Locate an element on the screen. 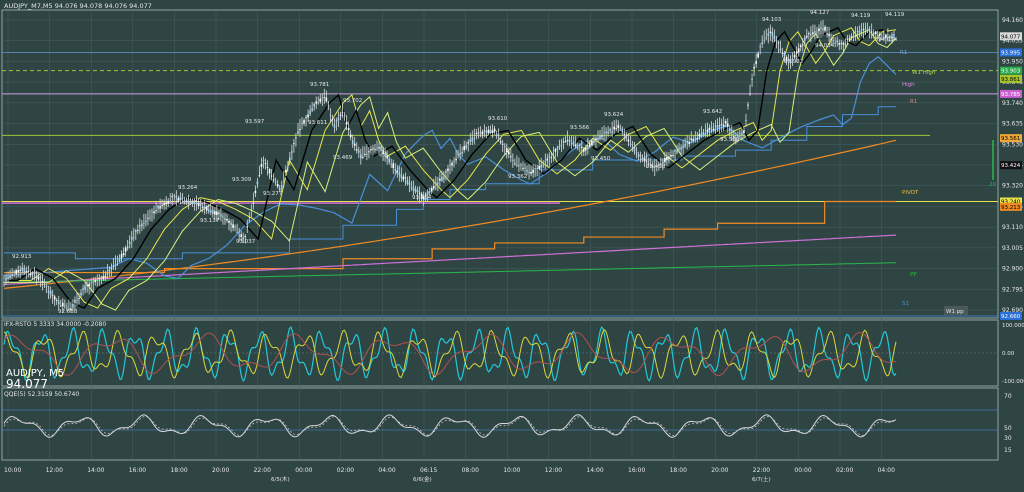  time-axis-label: 22:00 is located at coordinates (761, 470).